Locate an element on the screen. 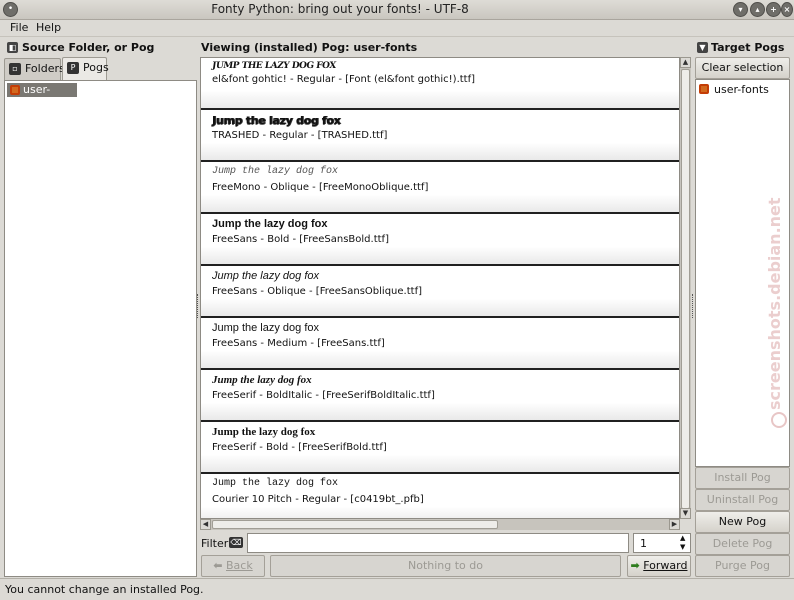  target-pogs-icon: ▼ is located at coordinates (702, 47).